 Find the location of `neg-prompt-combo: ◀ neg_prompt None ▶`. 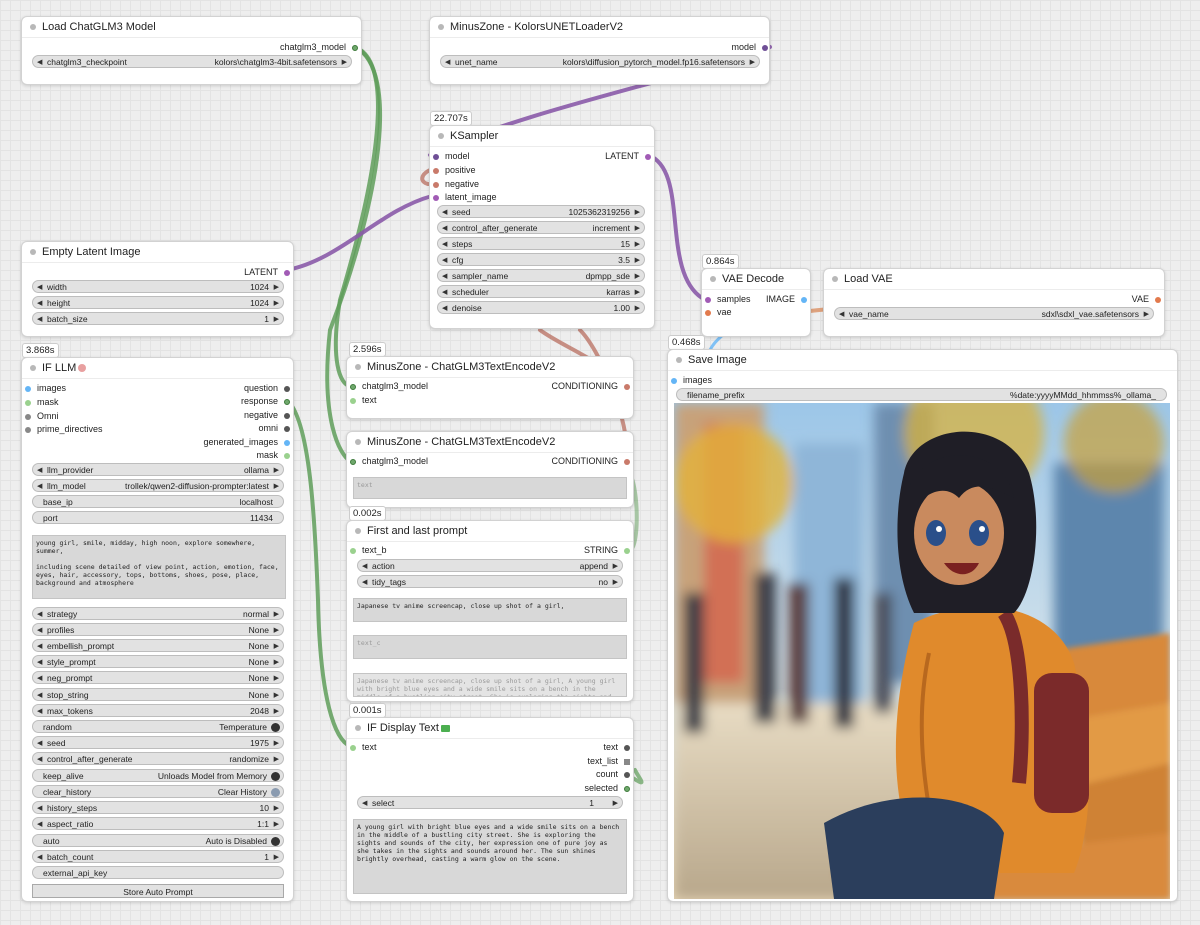

neg-prompt-combo: ◀ neg_prompt None ▶ is located at coordinates (158, 677).